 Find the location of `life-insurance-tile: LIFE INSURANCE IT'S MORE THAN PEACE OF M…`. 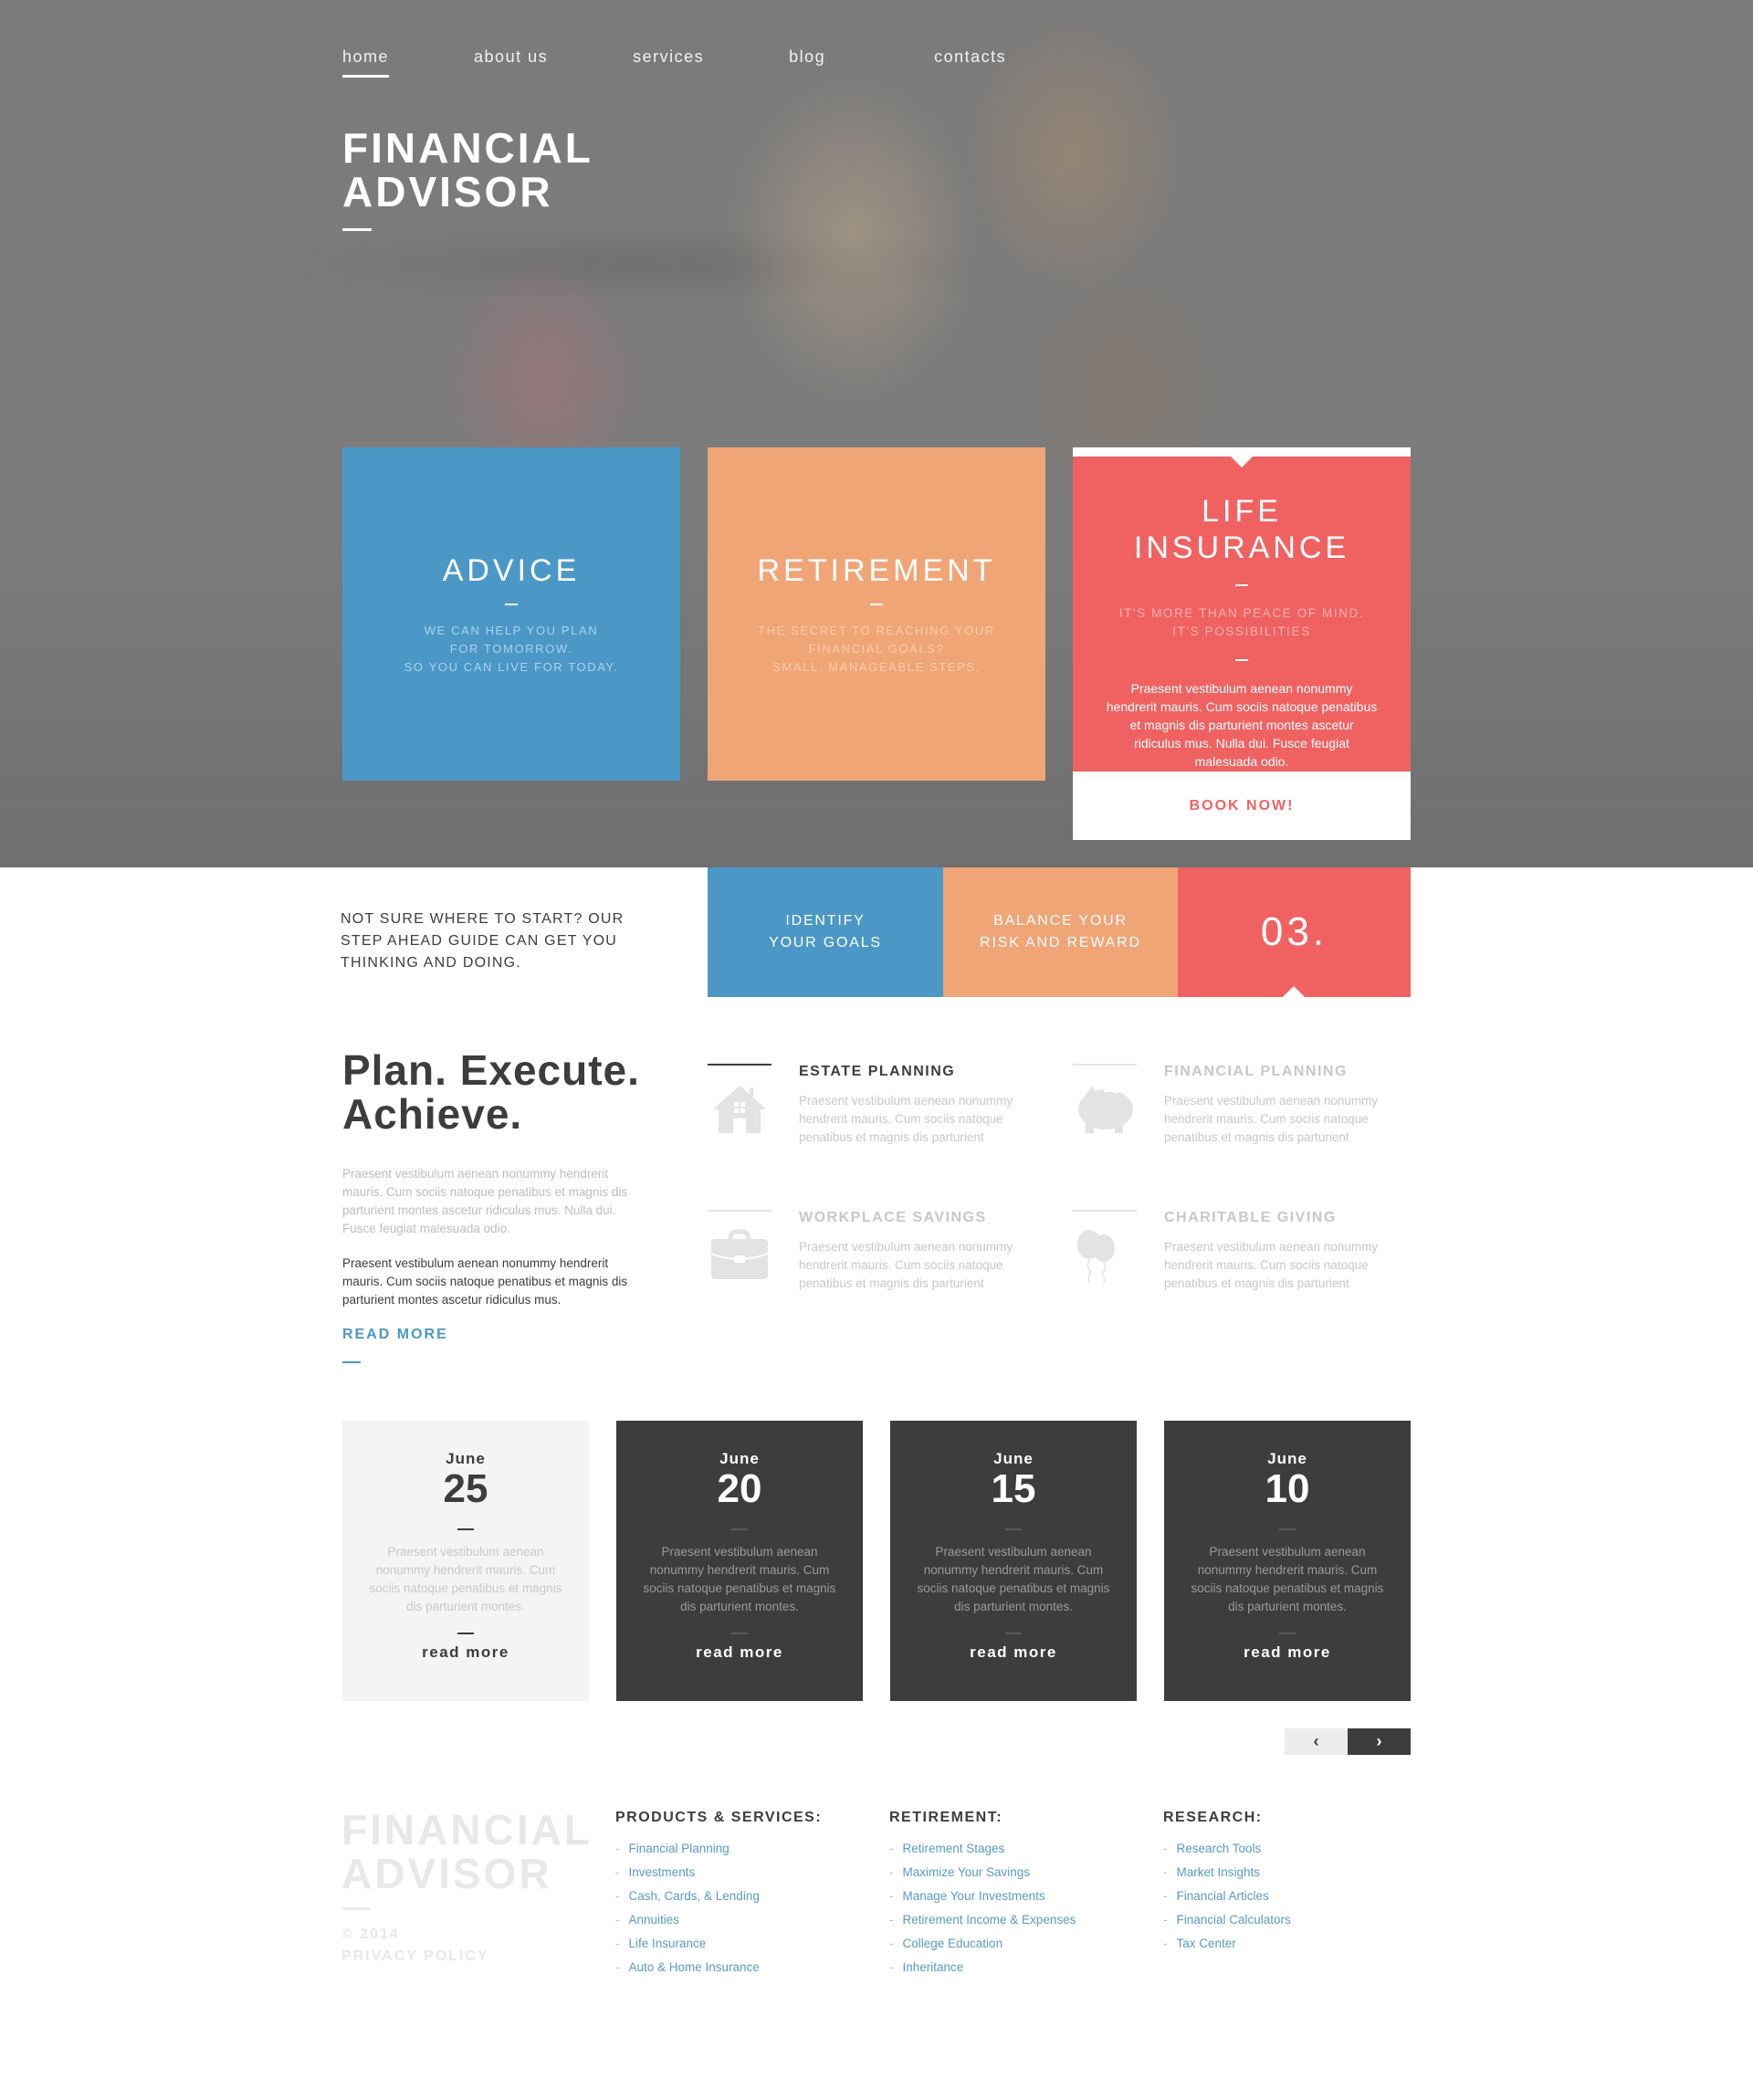

life-insurance-tile: LIFE INSURANCE IT'S MORE THAN PEACE OF M… is located at coordinates (1242, 643).